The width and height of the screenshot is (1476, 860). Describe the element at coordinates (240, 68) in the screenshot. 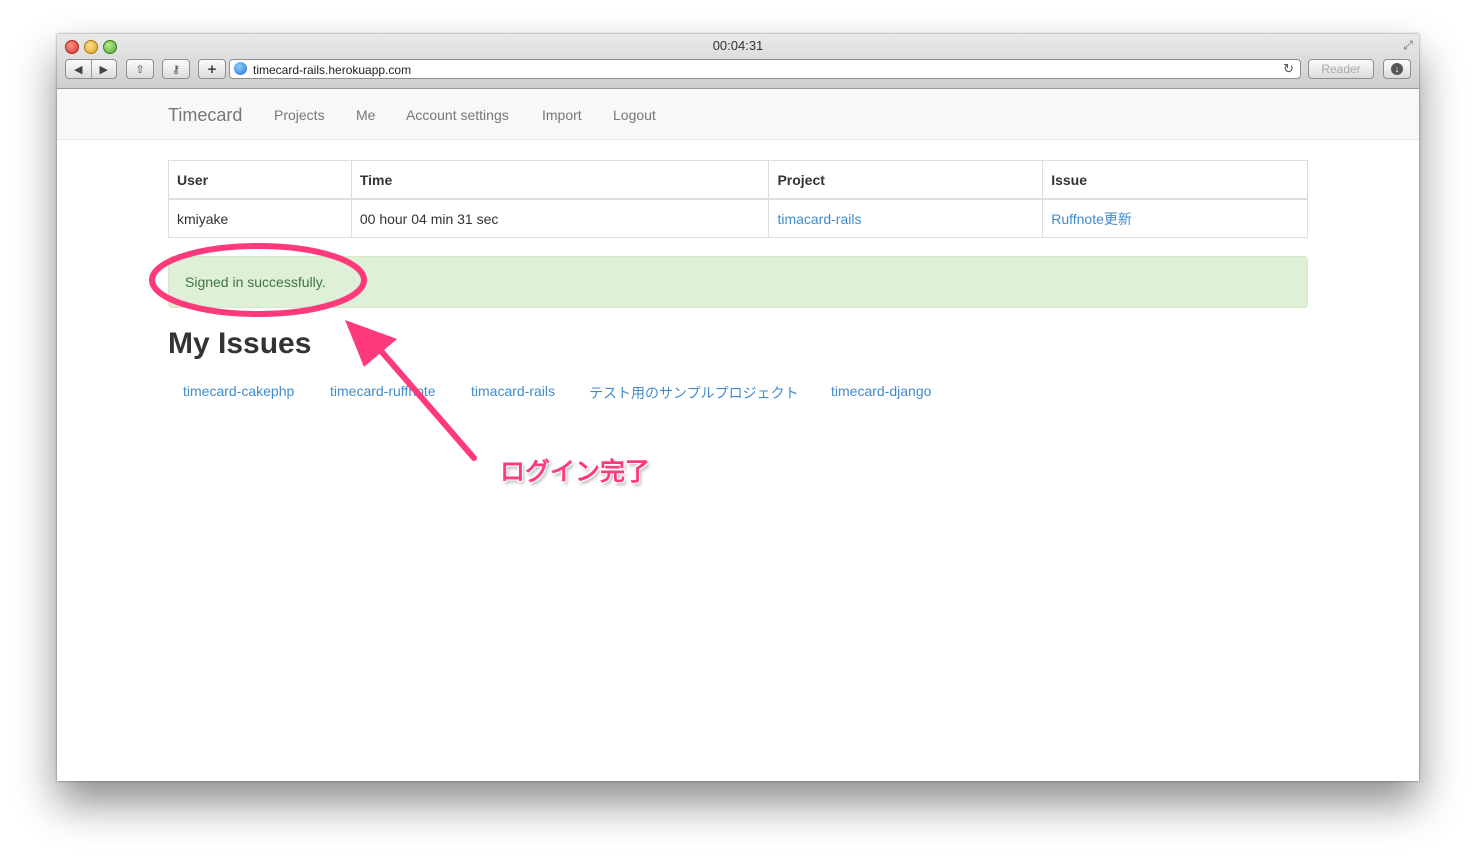

I see `globe-icon` at that location.